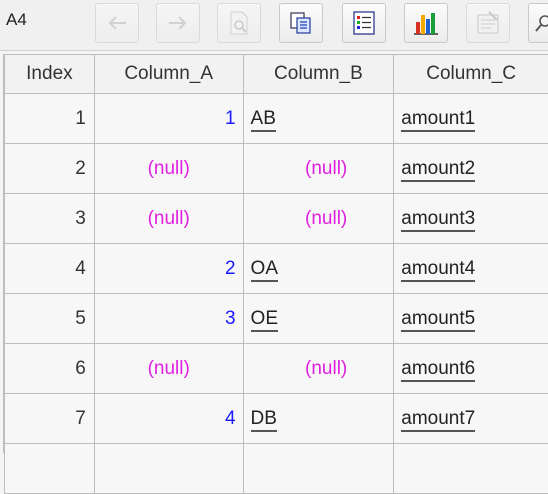 This screenshot has width=548, height=494. What do you see at coordinates (438, 370) in the screenshot?
I see `cell-column-c-text: amount6` at bounding box center [438, 370].